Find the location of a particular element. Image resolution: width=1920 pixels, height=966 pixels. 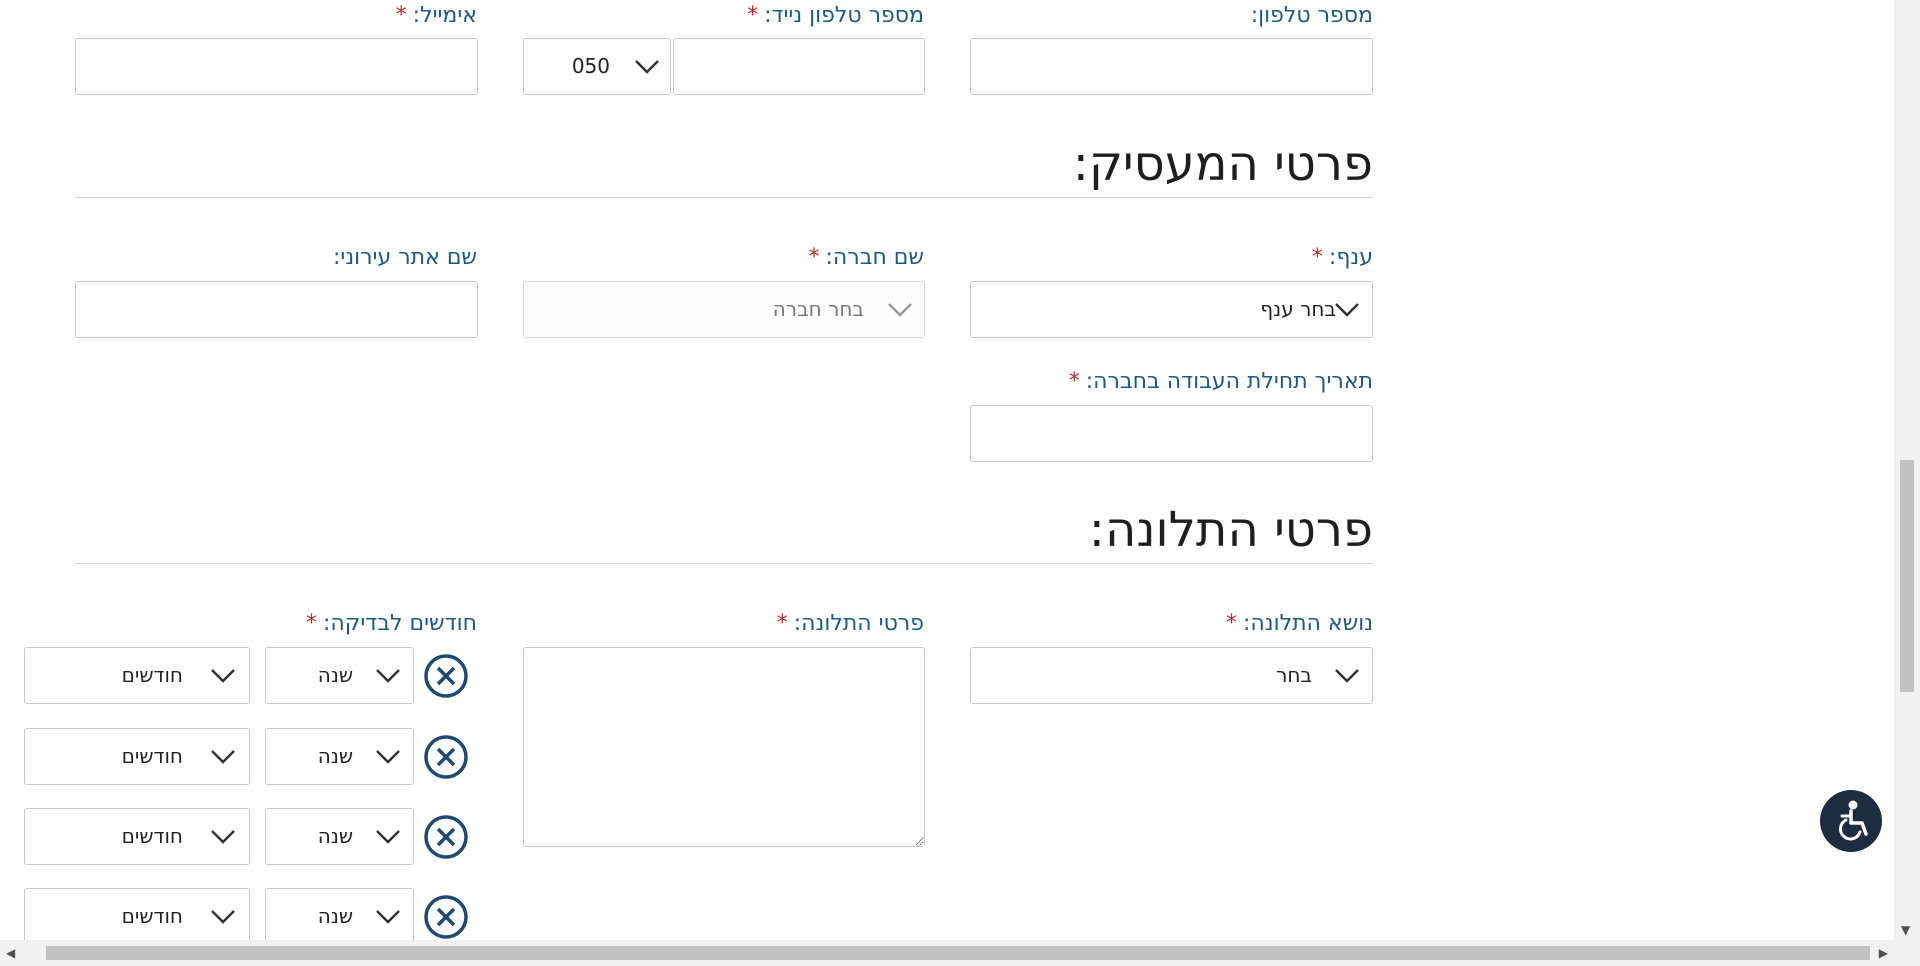

branch-label: ענף:* is located at coordinates (1342, 257).